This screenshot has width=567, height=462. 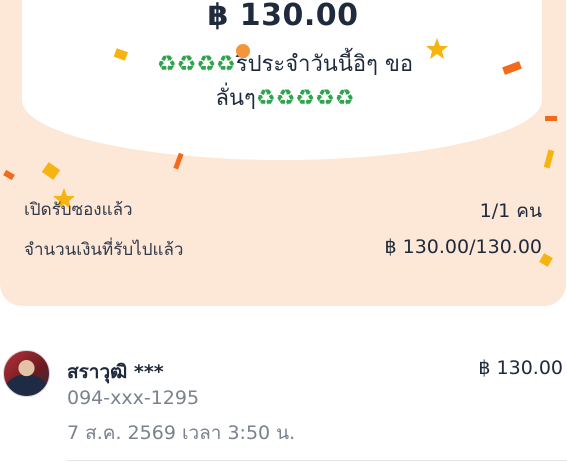 I want to click on receiver-phone: 094-xxx-1295, so click(x=133, y=398).